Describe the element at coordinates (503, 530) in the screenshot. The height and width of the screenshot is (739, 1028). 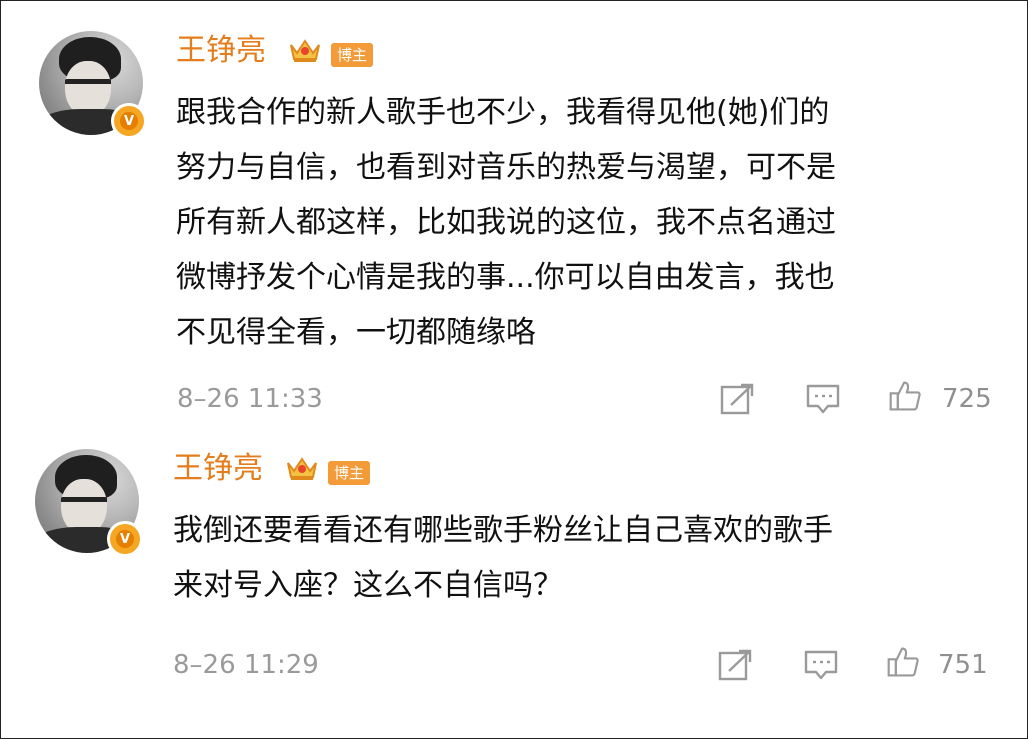
I see `comment-text-line: 我倒还要看看还有哪些歌手粉丝让自己喜欢的歌手` at that location.